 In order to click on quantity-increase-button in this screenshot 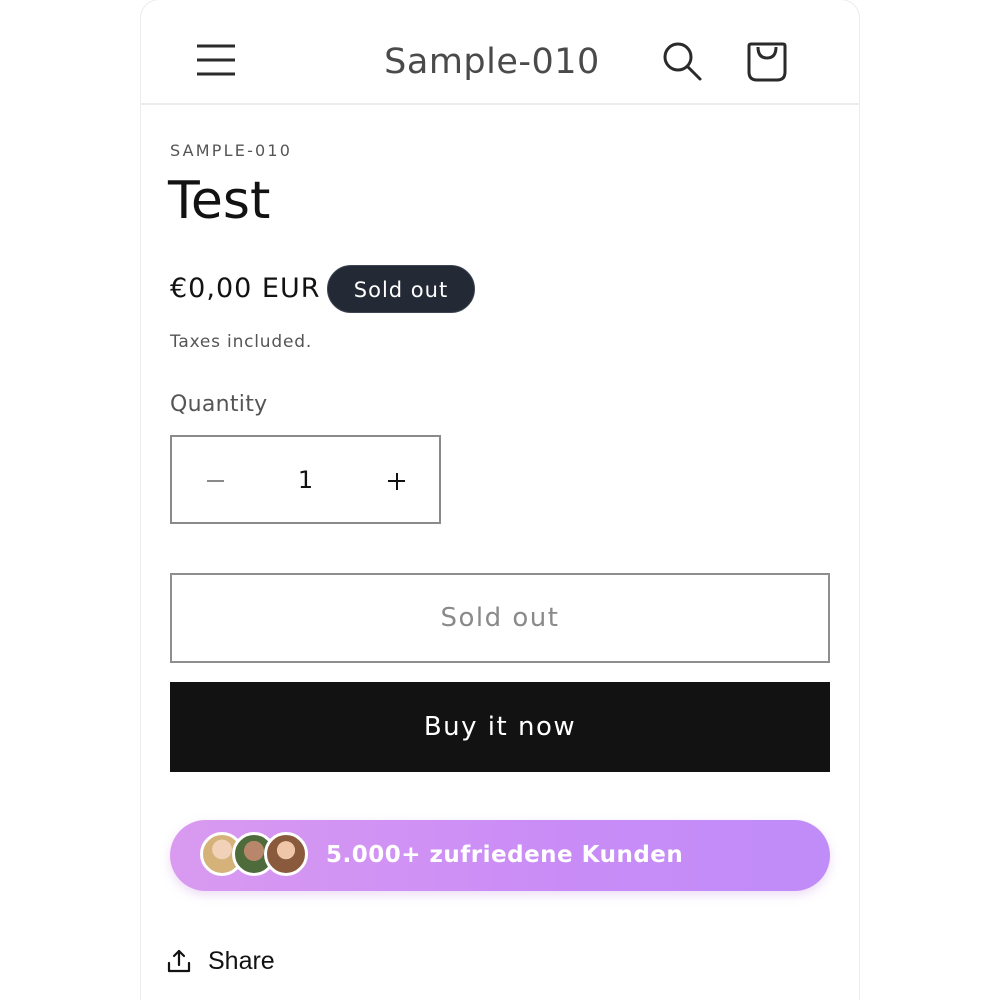, I will do `click(395, 479)`.